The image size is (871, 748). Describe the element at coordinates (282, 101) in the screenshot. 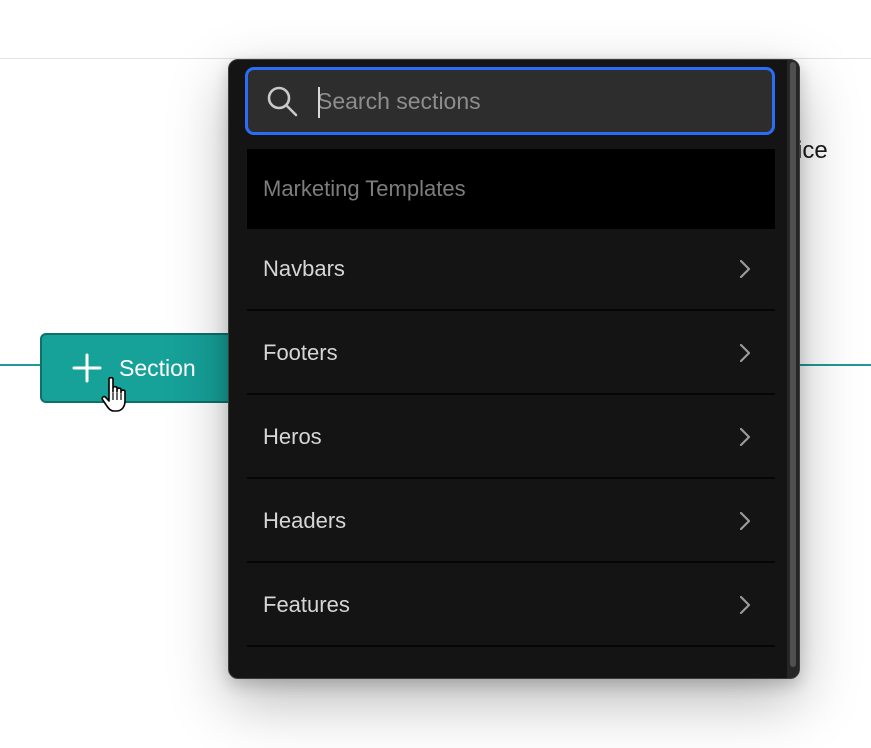

I see `search-icon` at that location.